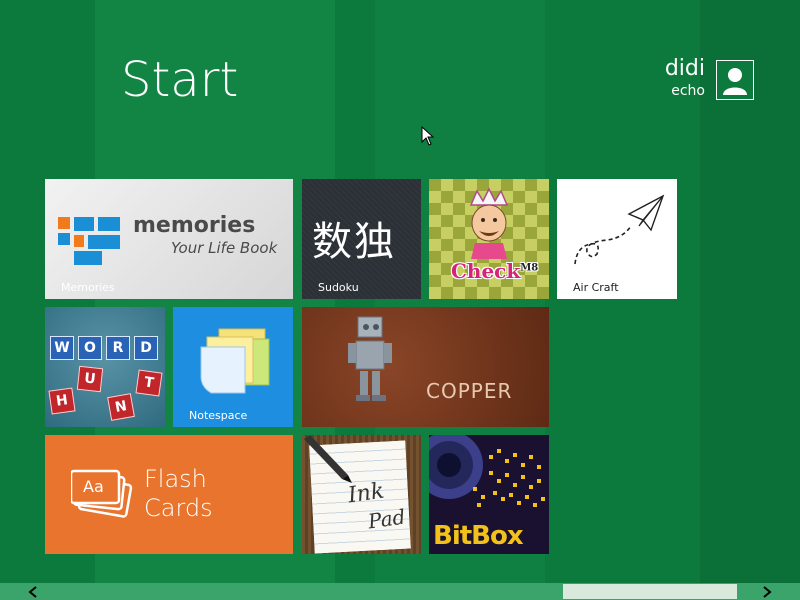 This screenshot has height=600, width=800. What do you see at coordinates (650, 591) in the screenshot?
I see `scrollbar-thumb` at bounding box center [650, 591].